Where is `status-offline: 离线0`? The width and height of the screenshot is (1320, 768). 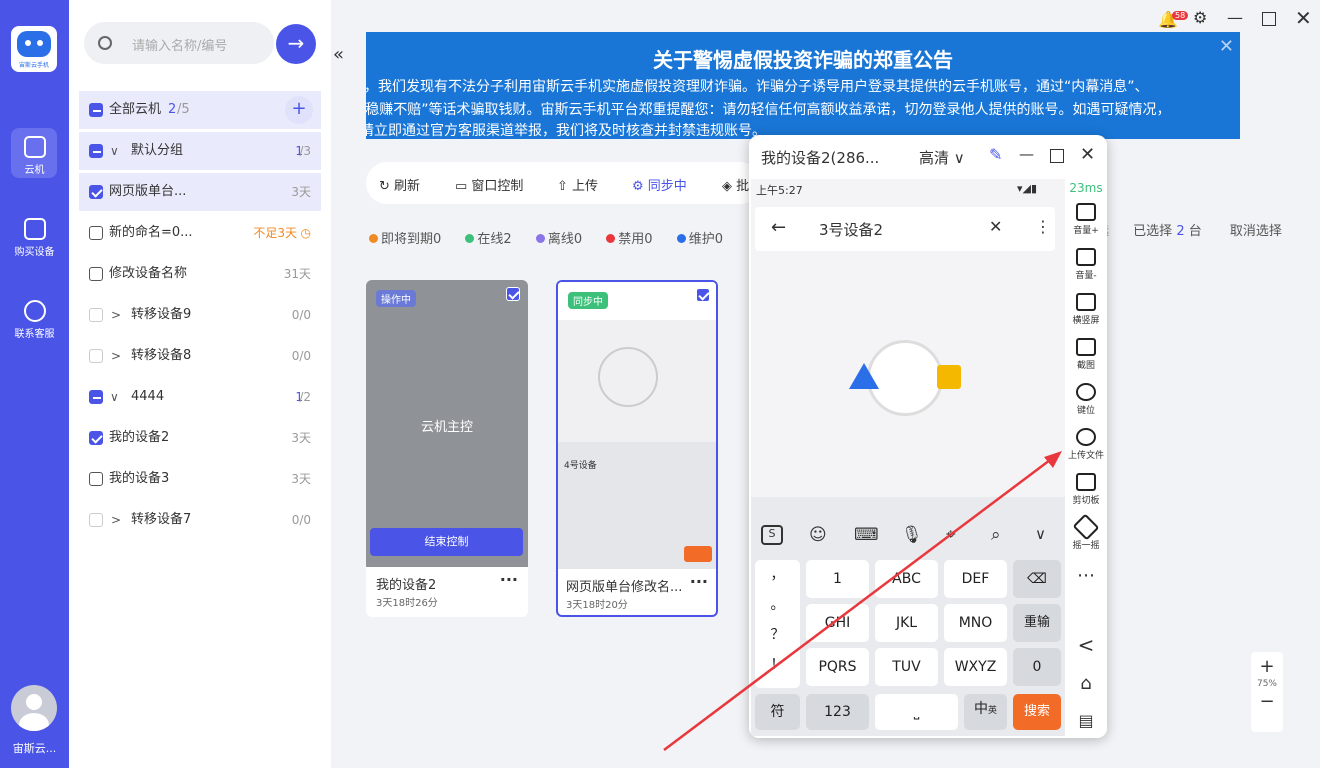
status-offline: 离线0 is located at coordinates (563, 239).